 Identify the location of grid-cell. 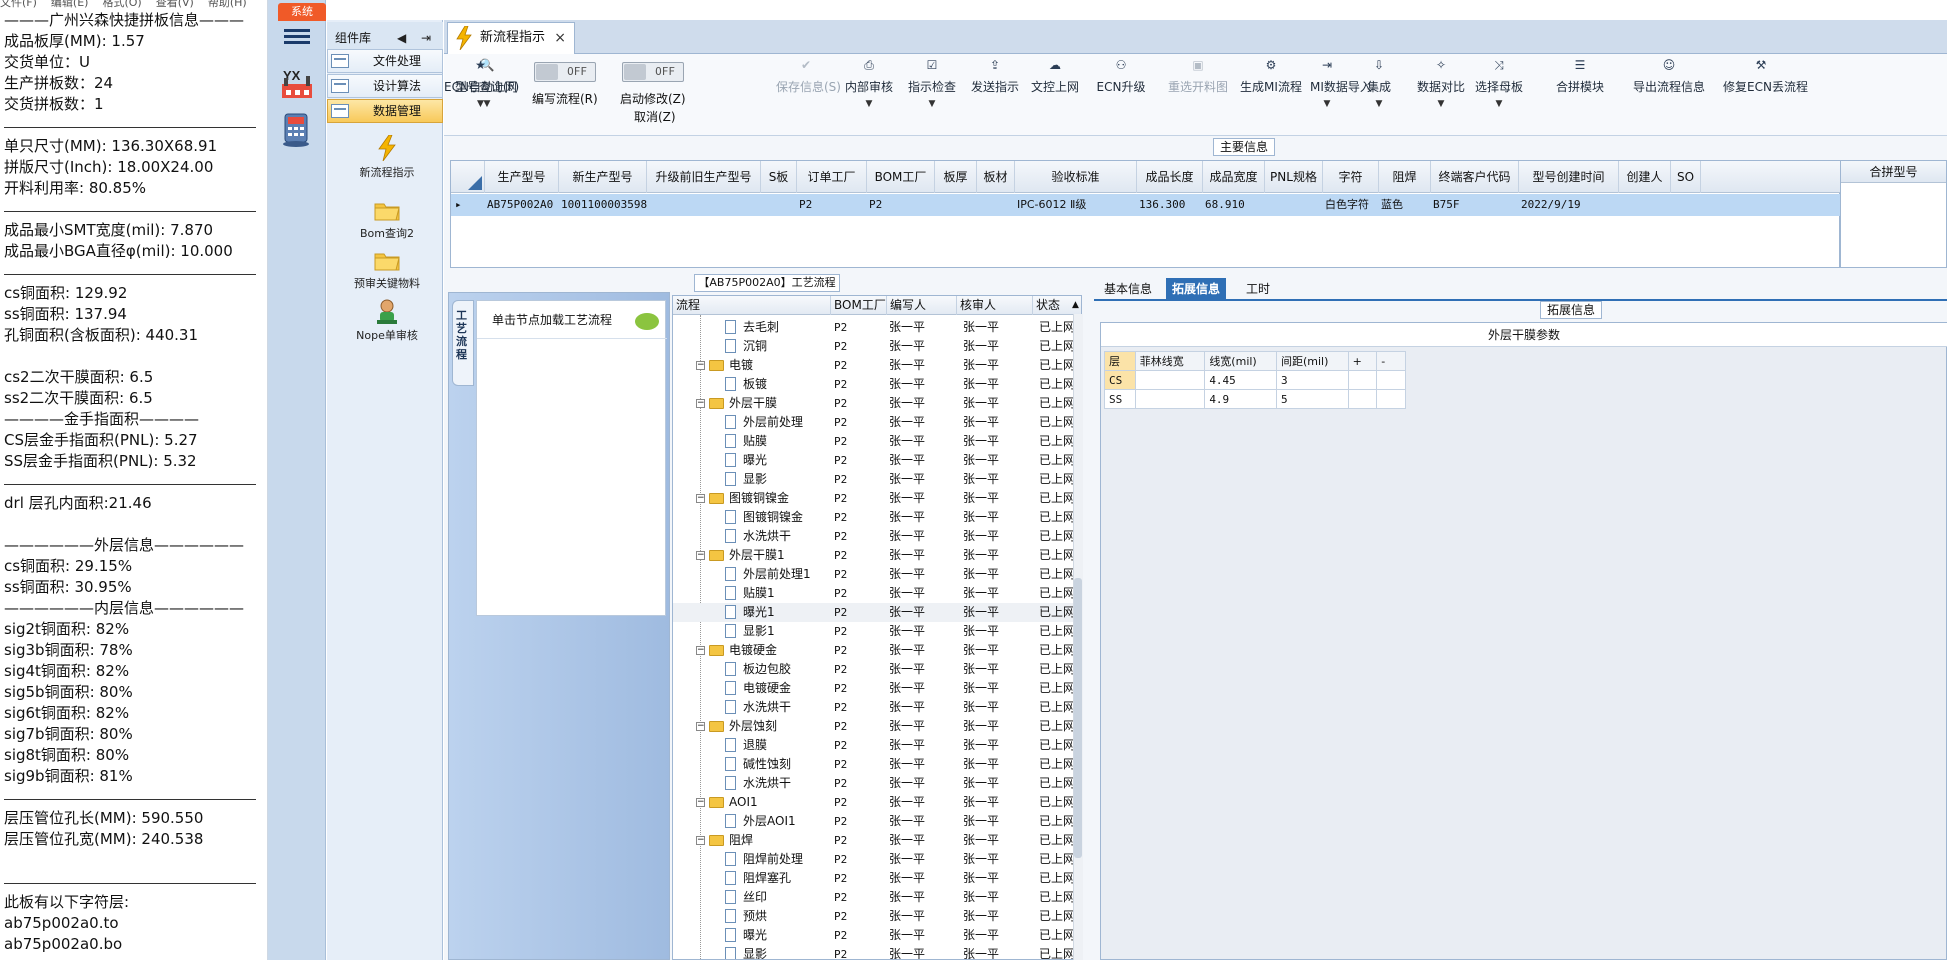
(705, 205).